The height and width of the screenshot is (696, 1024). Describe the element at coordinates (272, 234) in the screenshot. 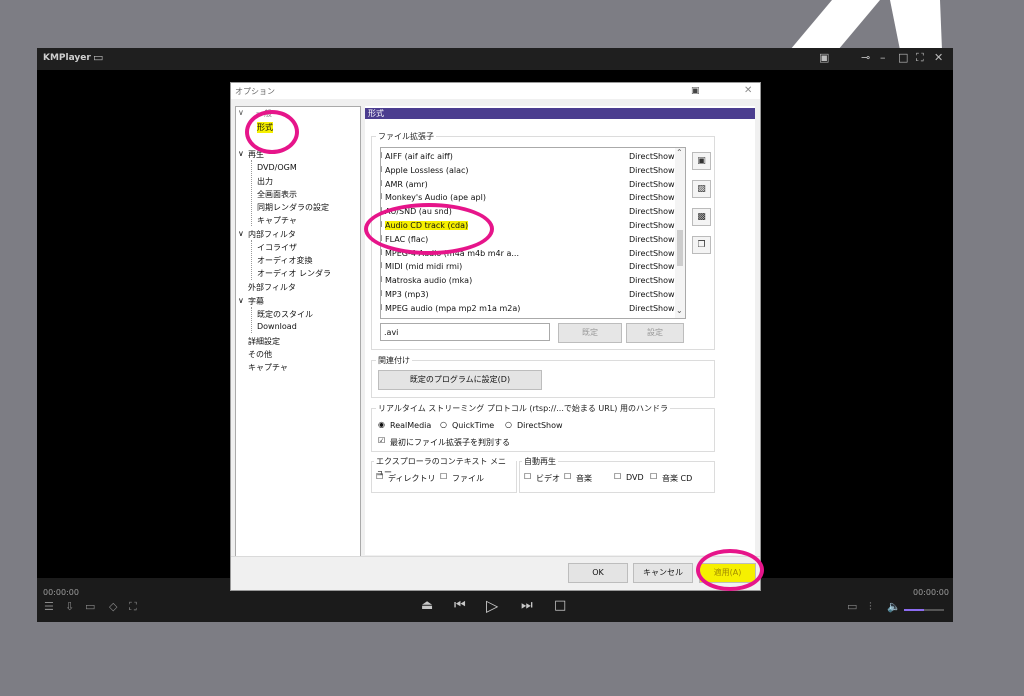

I see `tree-item-internal-filters: 内部フィルタ` at that location.